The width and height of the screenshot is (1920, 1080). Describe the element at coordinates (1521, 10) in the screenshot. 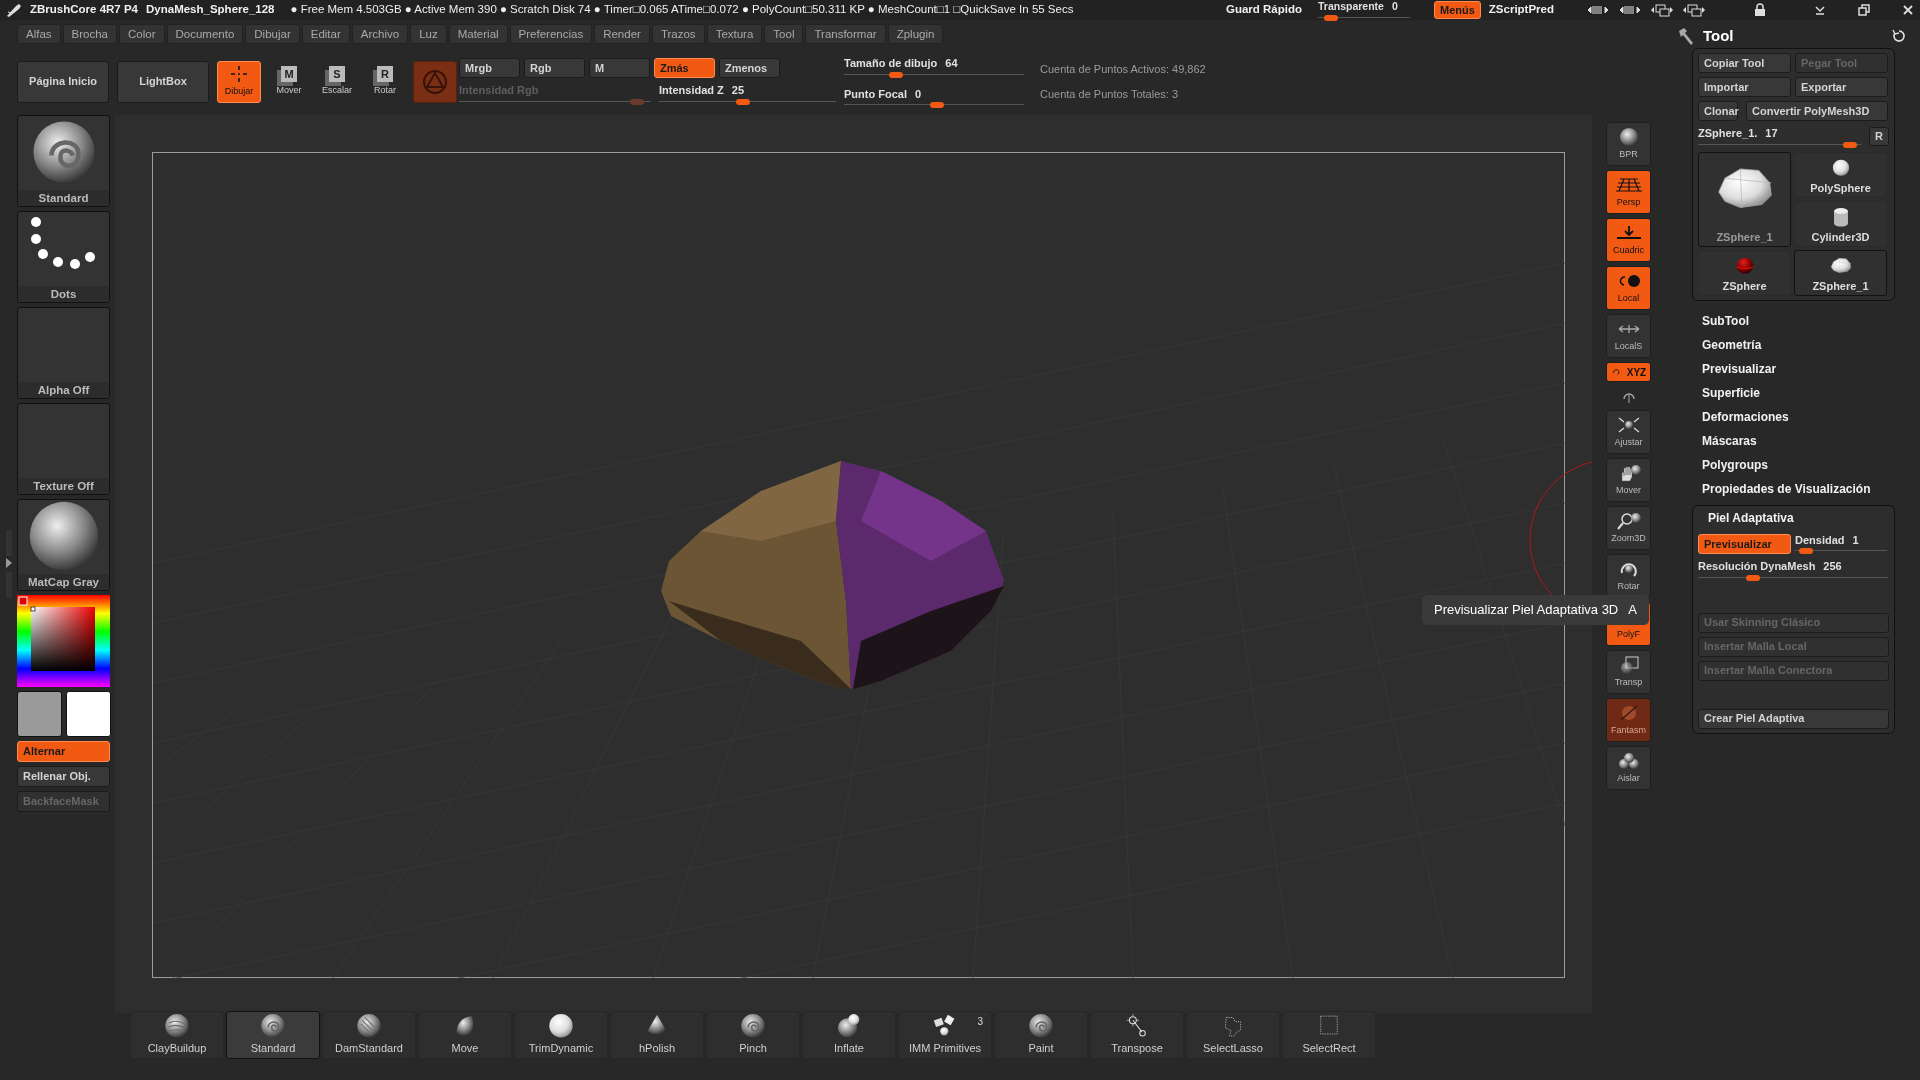

I see `zscript-label: ZScriptPred` at that location.